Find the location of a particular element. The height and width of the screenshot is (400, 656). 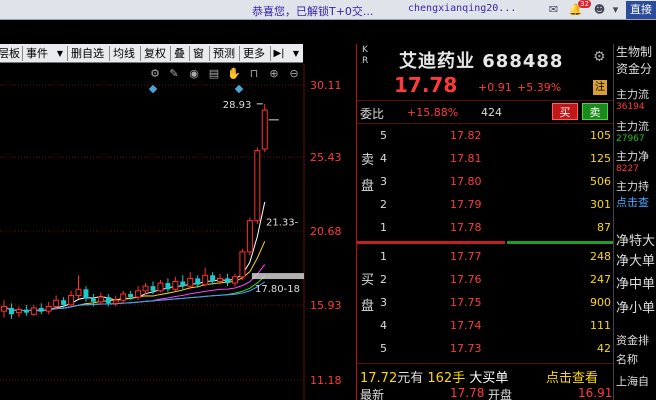

order-book-separator is located at coordinates (431, 242).